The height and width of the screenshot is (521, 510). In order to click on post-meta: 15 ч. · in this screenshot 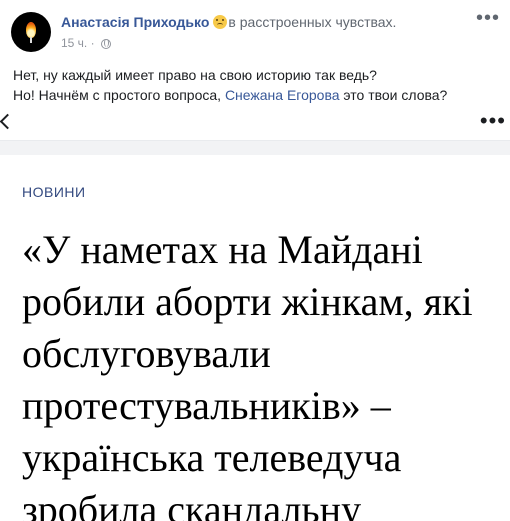, I will do `click(86, 43)`.